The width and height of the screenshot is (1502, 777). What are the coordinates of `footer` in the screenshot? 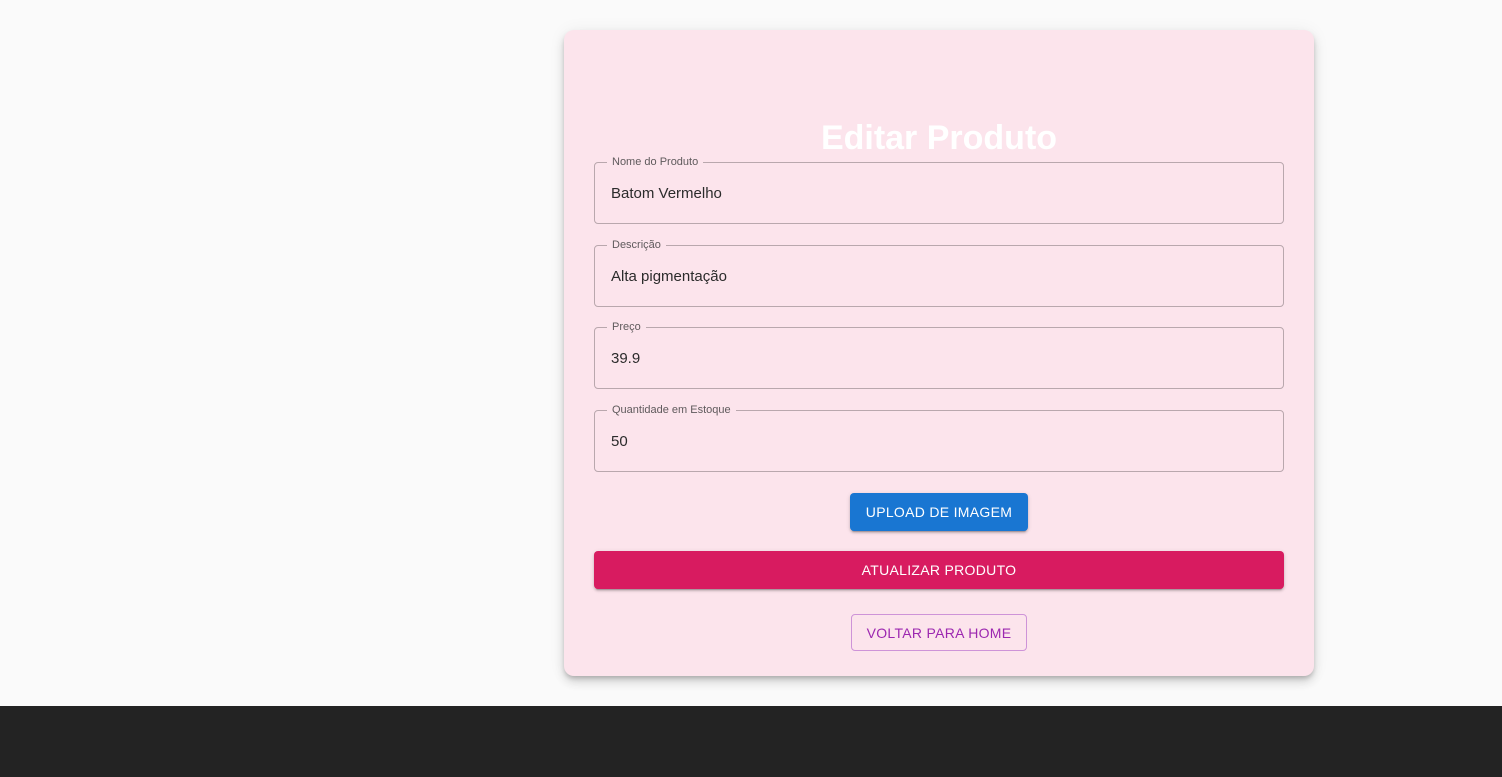 It's located at (751, 741).